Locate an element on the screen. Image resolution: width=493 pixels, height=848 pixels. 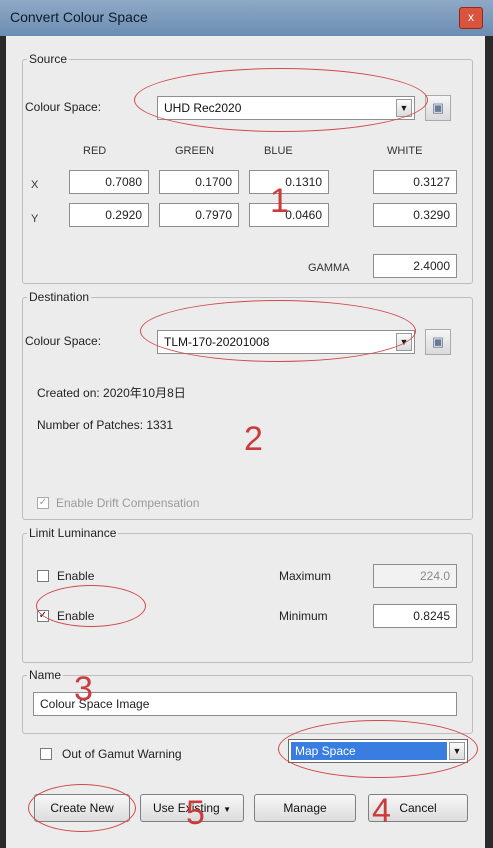
destination-colour-space-select: TLM-170-20201008 ▼ is located at coordinates (286, 342).